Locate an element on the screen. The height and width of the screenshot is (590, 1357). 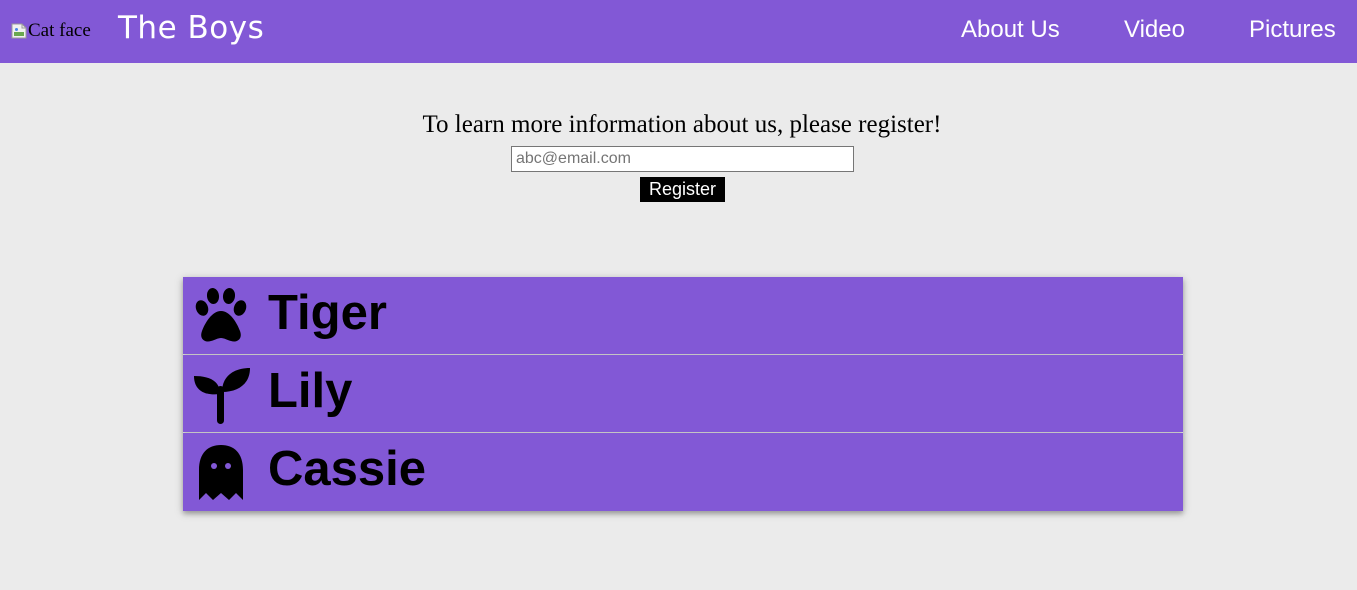
site-title: The Boys is located at coordinates (191, 28).